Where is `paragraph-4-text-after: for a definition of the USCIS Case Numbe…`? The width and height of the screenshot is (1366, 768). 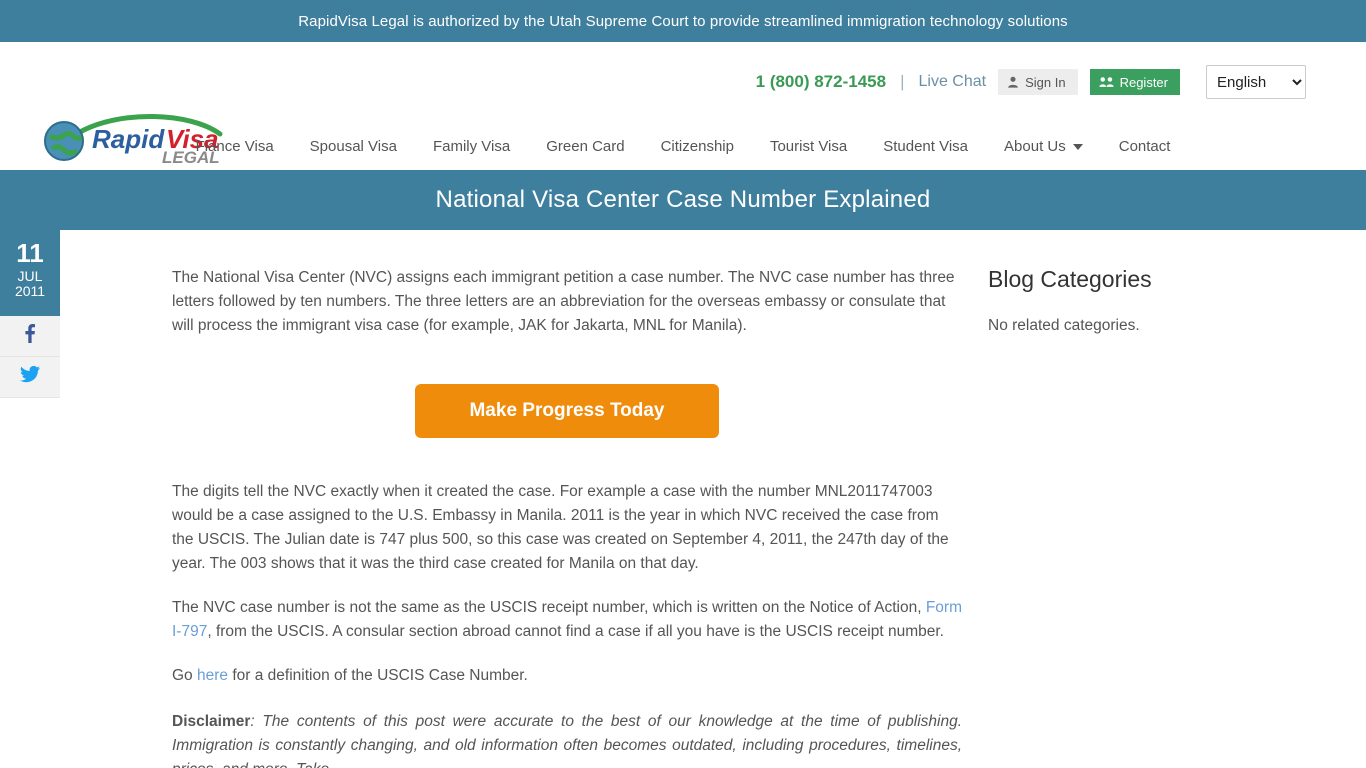
paragraph-4-text-after: for a definition of the USCIS Case Numbe… is located at coordinates (378, 675).